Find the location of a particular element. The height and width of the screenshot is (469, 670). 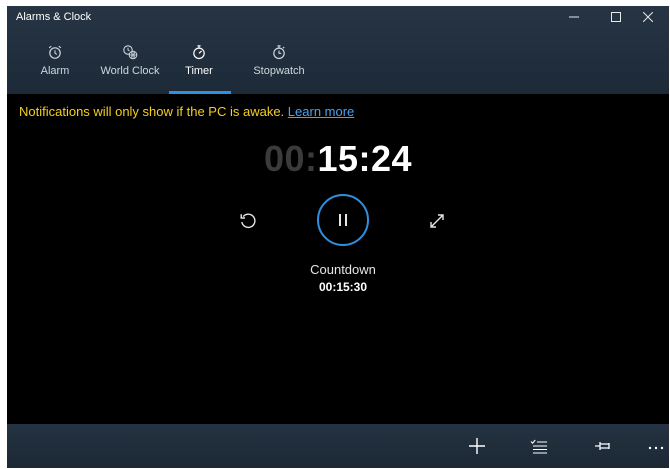

add-icon is located at coordinates (477, 446).